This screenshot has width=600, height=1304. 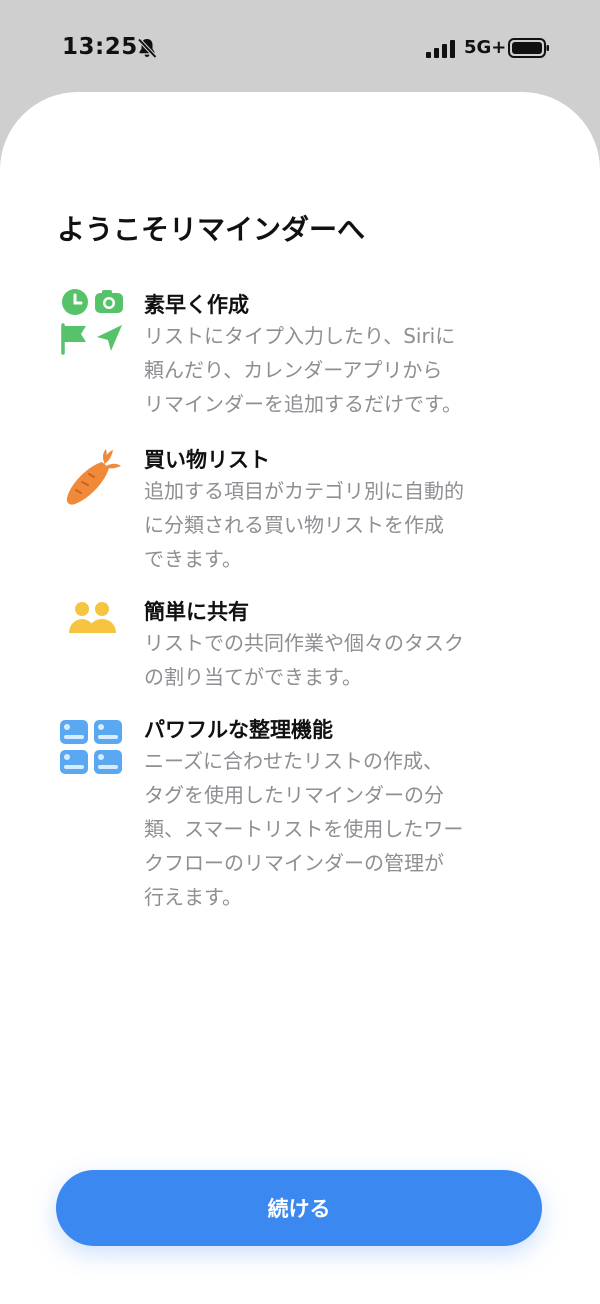 I want to click on bell-slash-icon, so click(x=147, y=48).